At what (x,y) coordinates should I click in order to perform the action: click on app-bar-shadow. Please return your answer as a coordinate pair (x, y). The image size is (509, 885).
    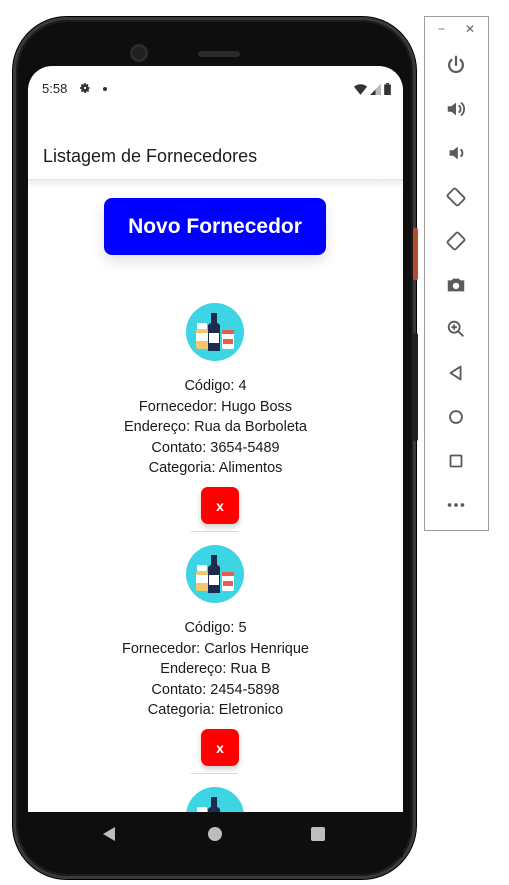
    Looking at the image, I should click on (215, 184).